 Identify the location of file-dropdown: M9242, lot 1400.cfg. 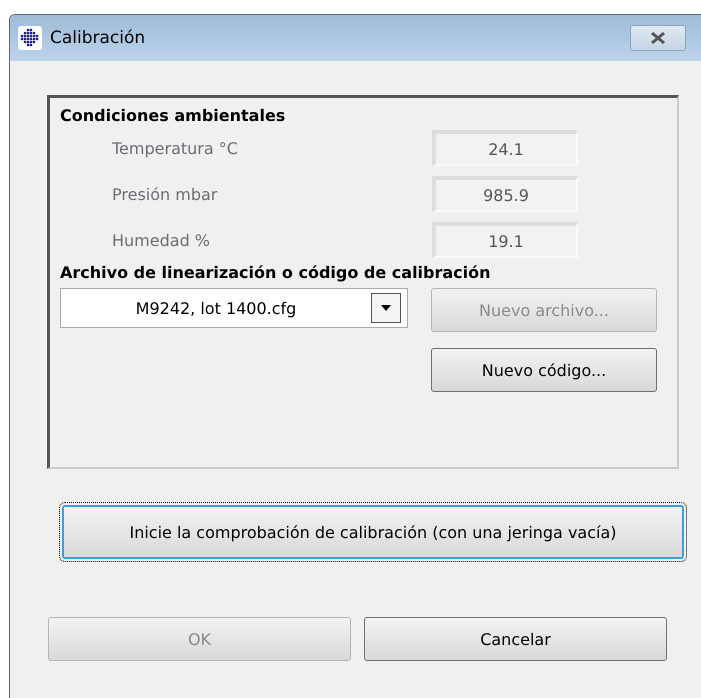
(234, 308).